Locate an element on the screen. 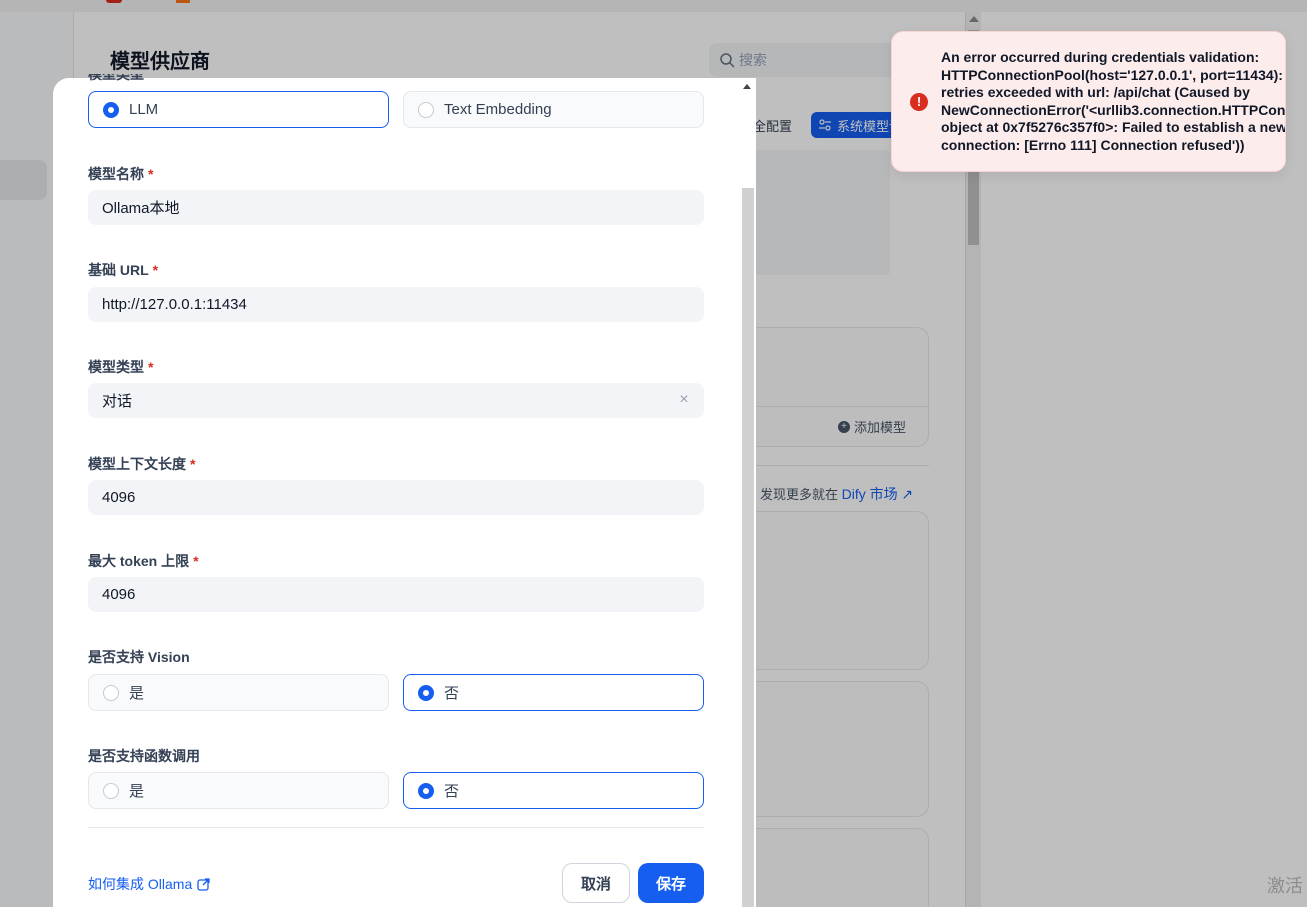 This screenshot has width=1307, height=907. model-kind-option-label: LLM is located at coordinates (144, 109).